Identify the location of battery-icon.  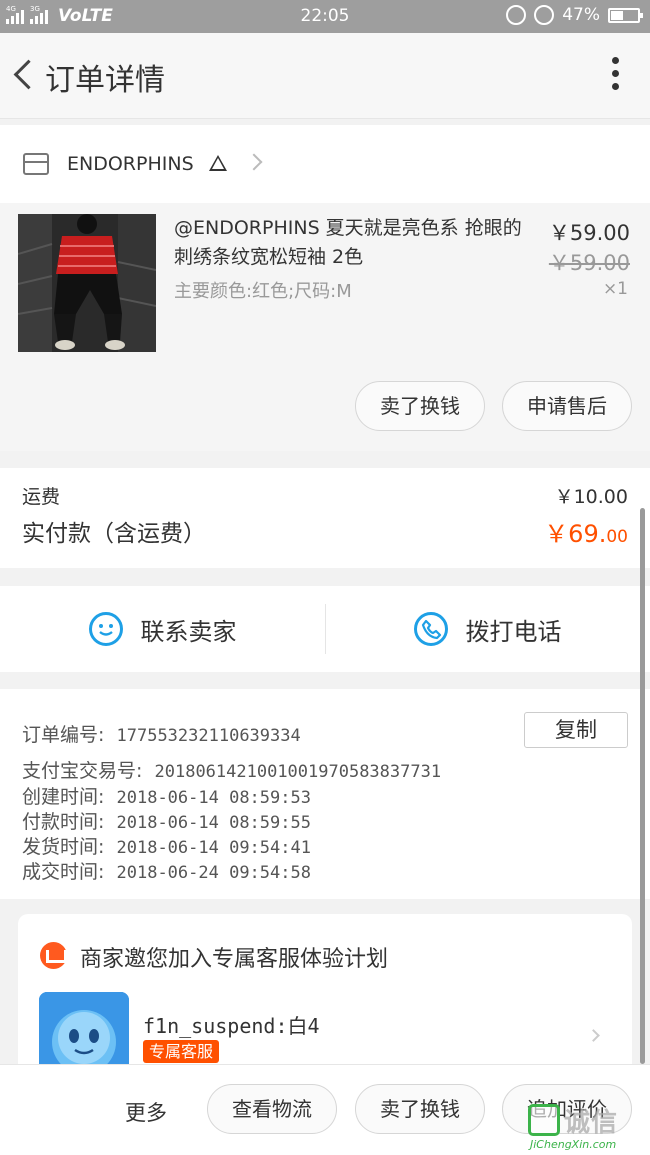
(625, 15).